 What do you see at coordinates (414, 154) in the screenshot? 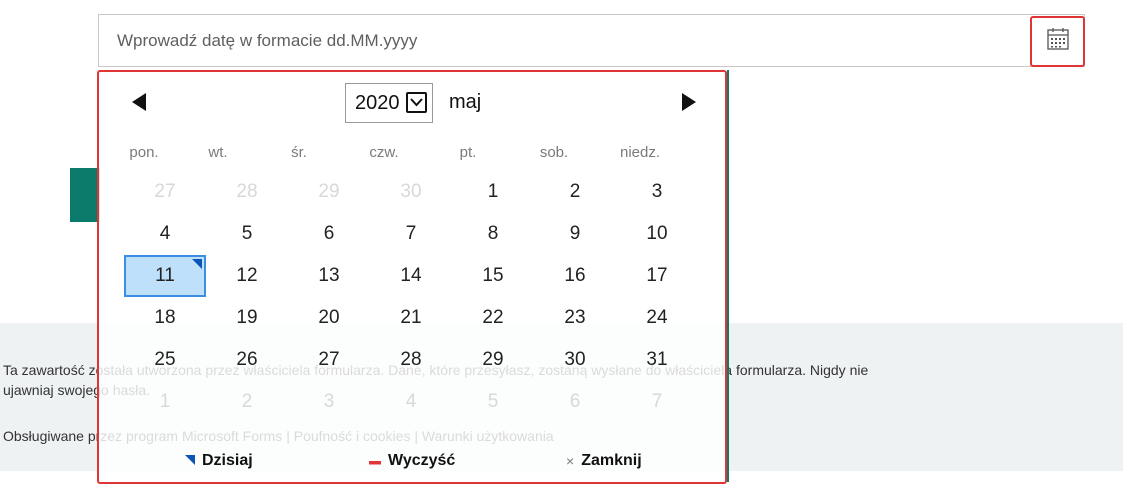
I see `weekday-header: pon. wt. śr. czw. pt. sob. niedz.` at bounding box center [414, 154].